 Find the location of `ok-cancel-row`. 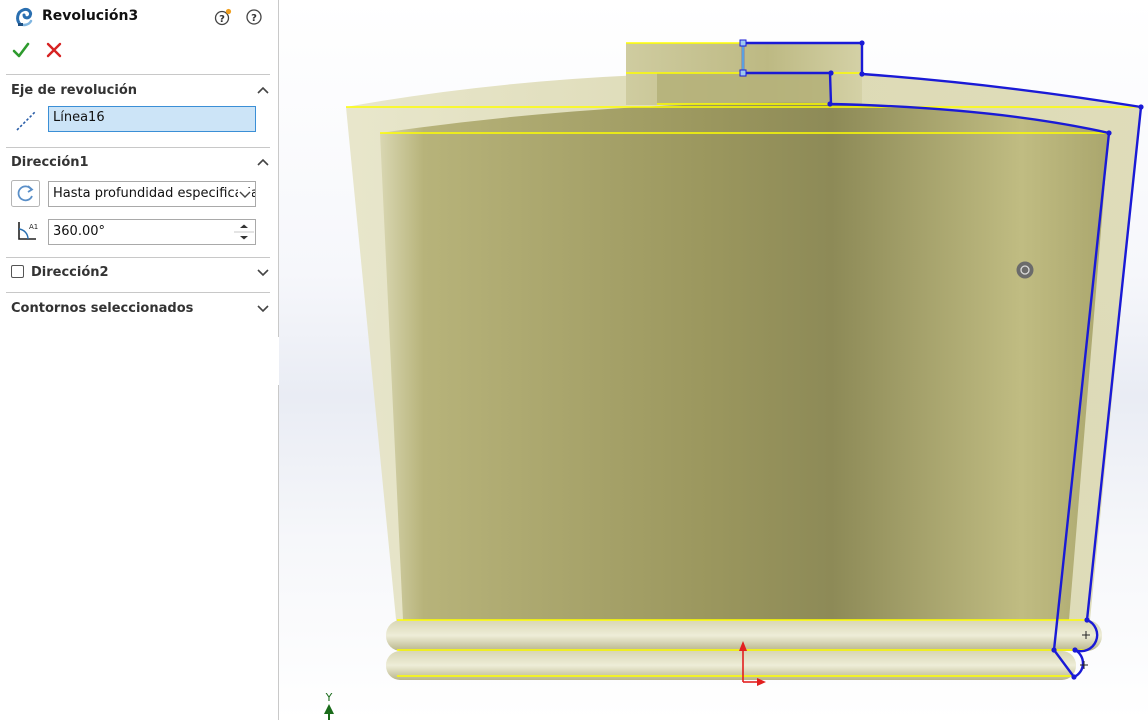

ok-cancel-row is located at coordinates (139, 51).